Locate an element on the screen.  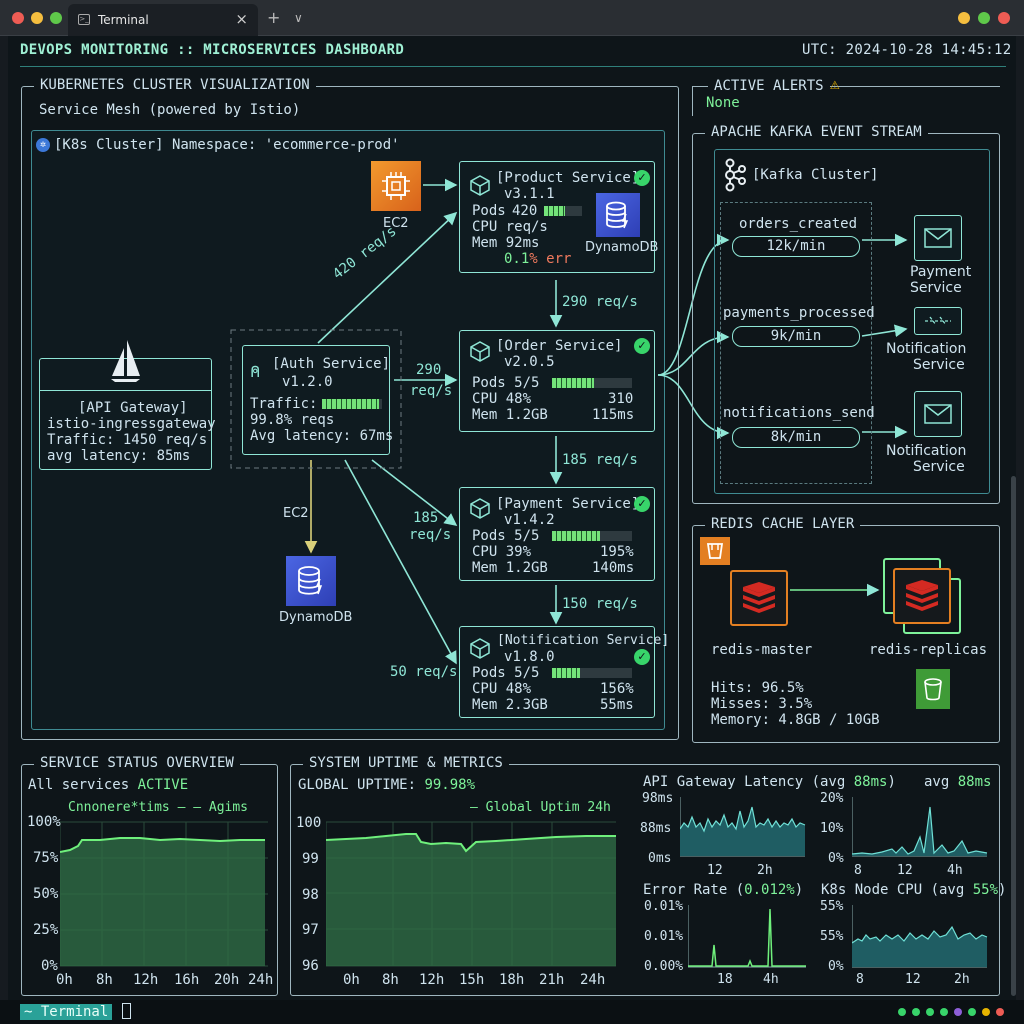
status-bar: ~ Terminal is located at coordinates (512, 1012).